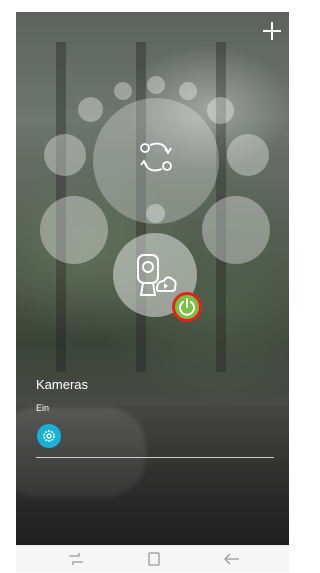  I want to click on camera-cloud-icon, so click(157, 275).